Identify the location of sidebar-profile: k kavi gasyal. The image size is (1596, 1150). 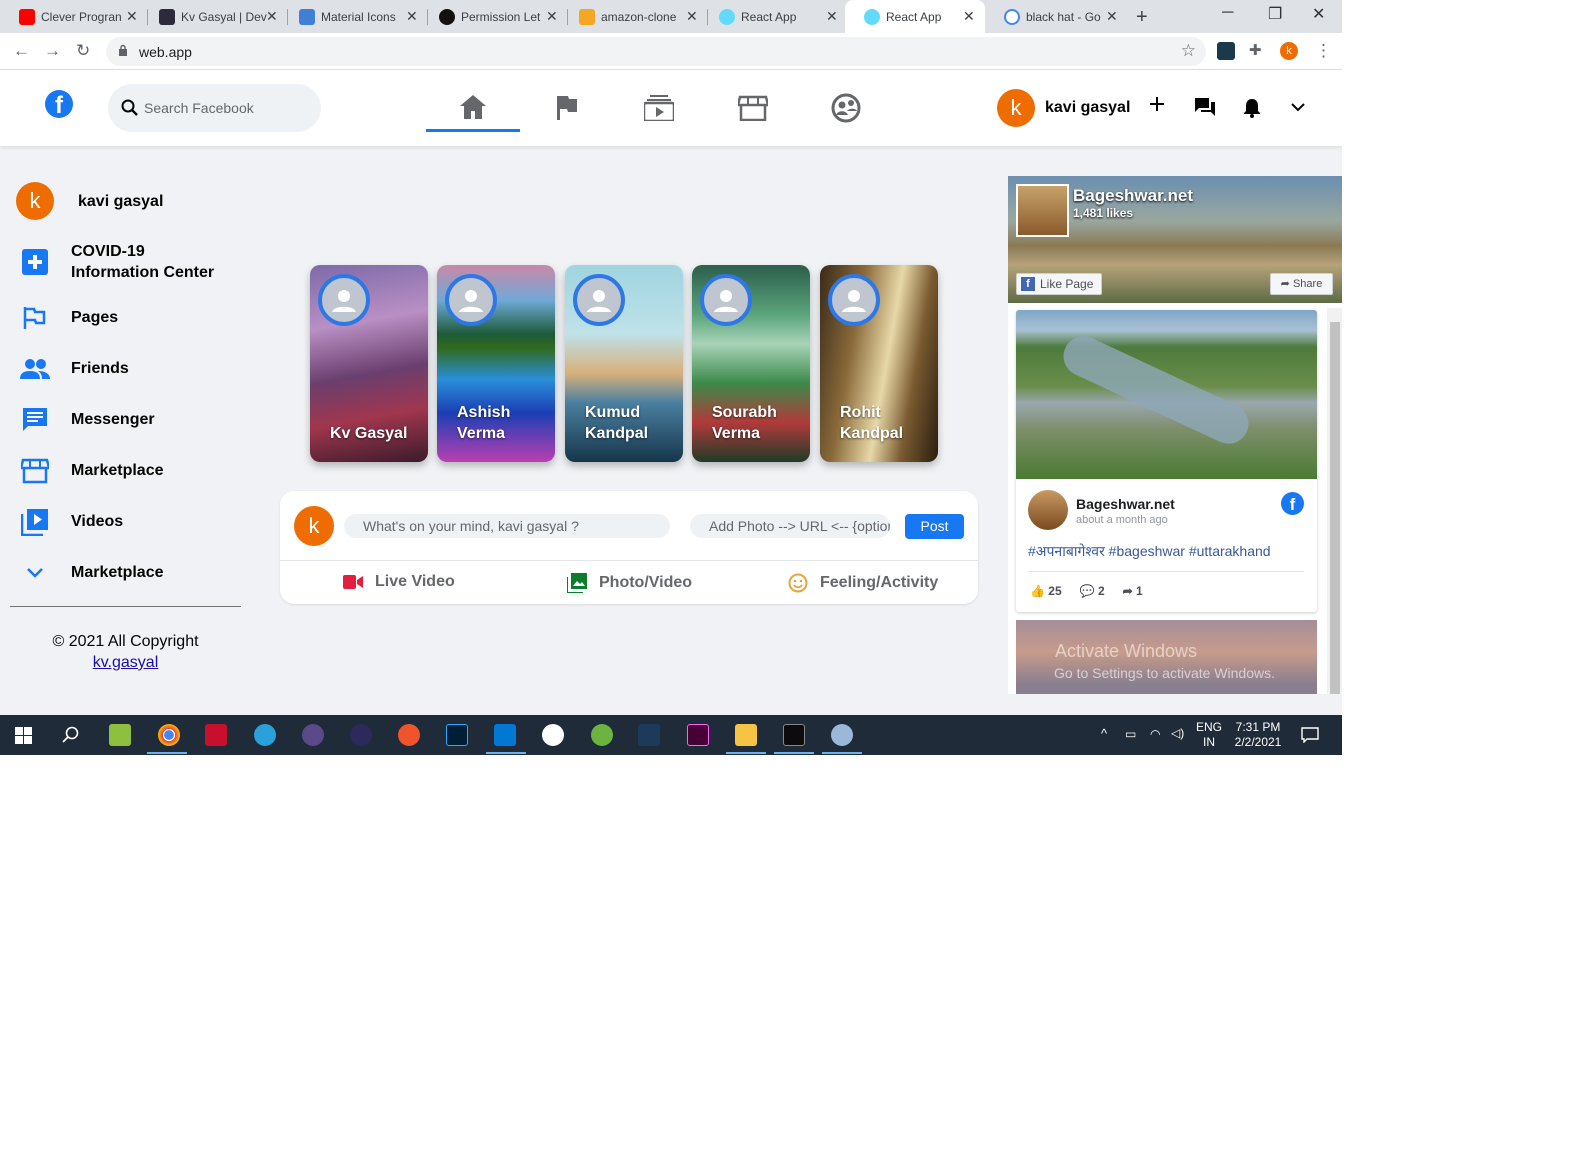
(125, 201).